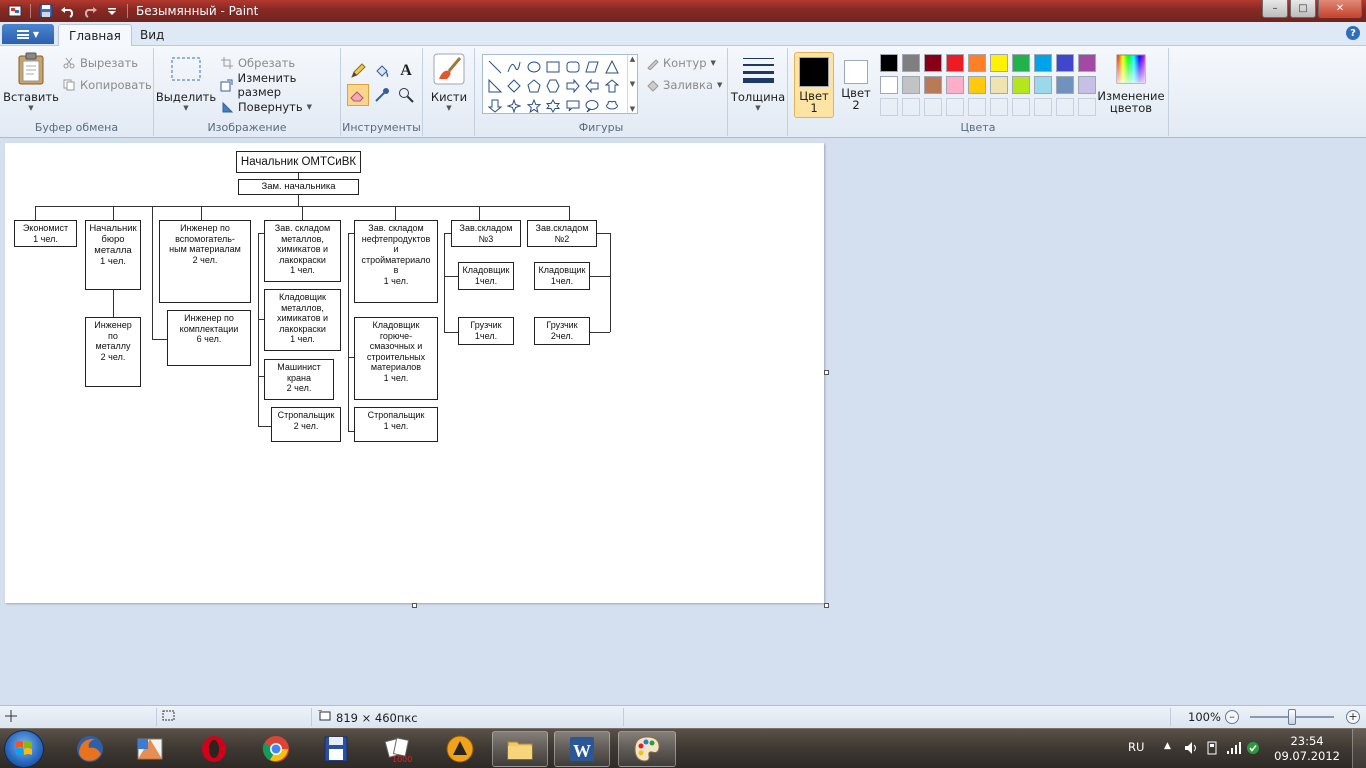  Describe the element at coordinates (554, 106) in the screenshot. I see `six-point-star-shape-icon` at that location.